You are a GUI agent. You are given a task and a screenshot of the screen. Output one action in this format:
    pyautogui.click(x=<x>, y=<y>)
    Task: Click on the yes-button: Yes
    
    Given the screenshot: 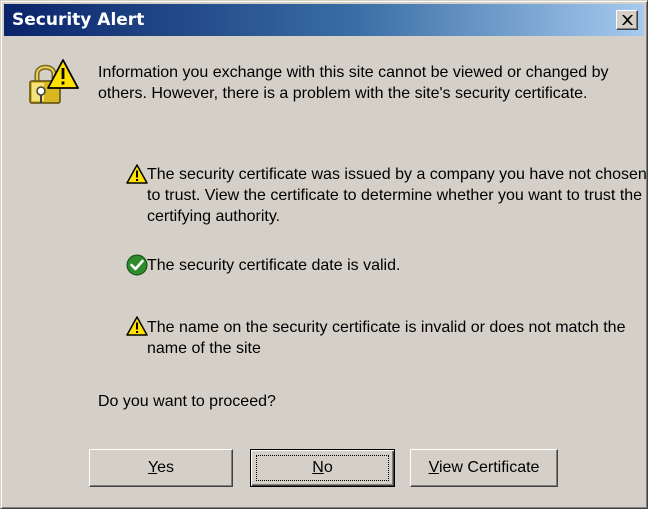 What is the action you would take?
    pyautogui.click(x=161, y=468)
    